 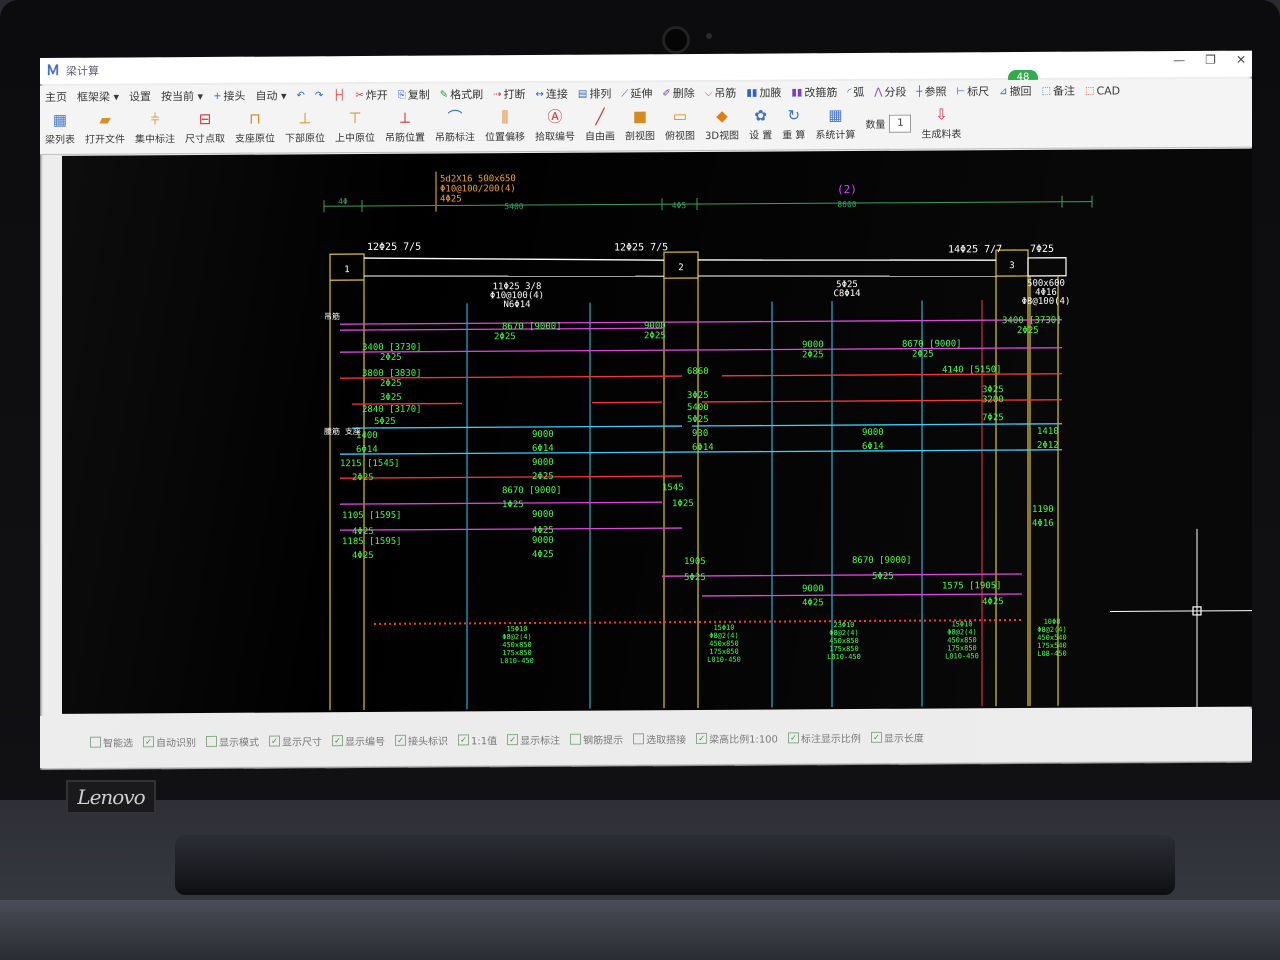 I want to click on menu-item-6: ↶, so click(x=300, y=95).